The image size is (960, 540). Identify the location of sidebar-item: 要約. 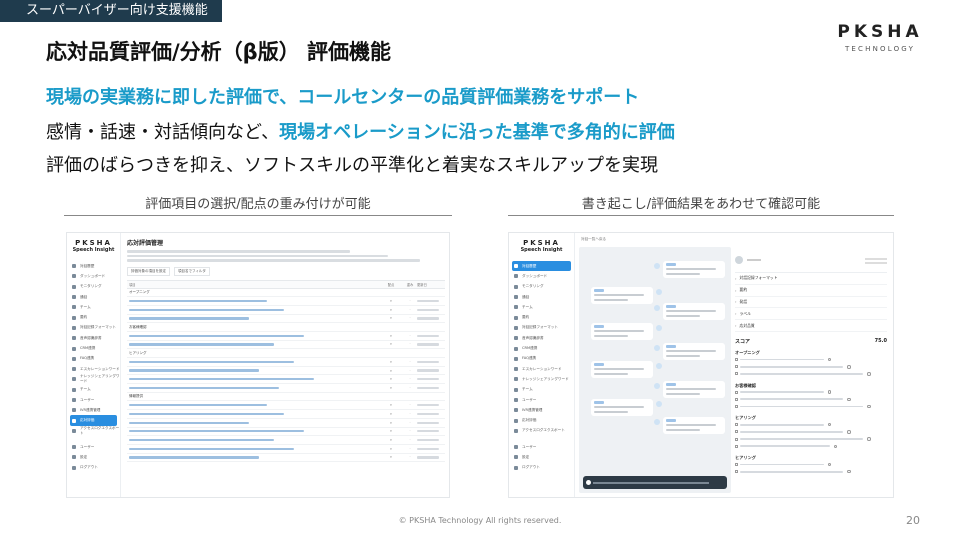
(93, 317).